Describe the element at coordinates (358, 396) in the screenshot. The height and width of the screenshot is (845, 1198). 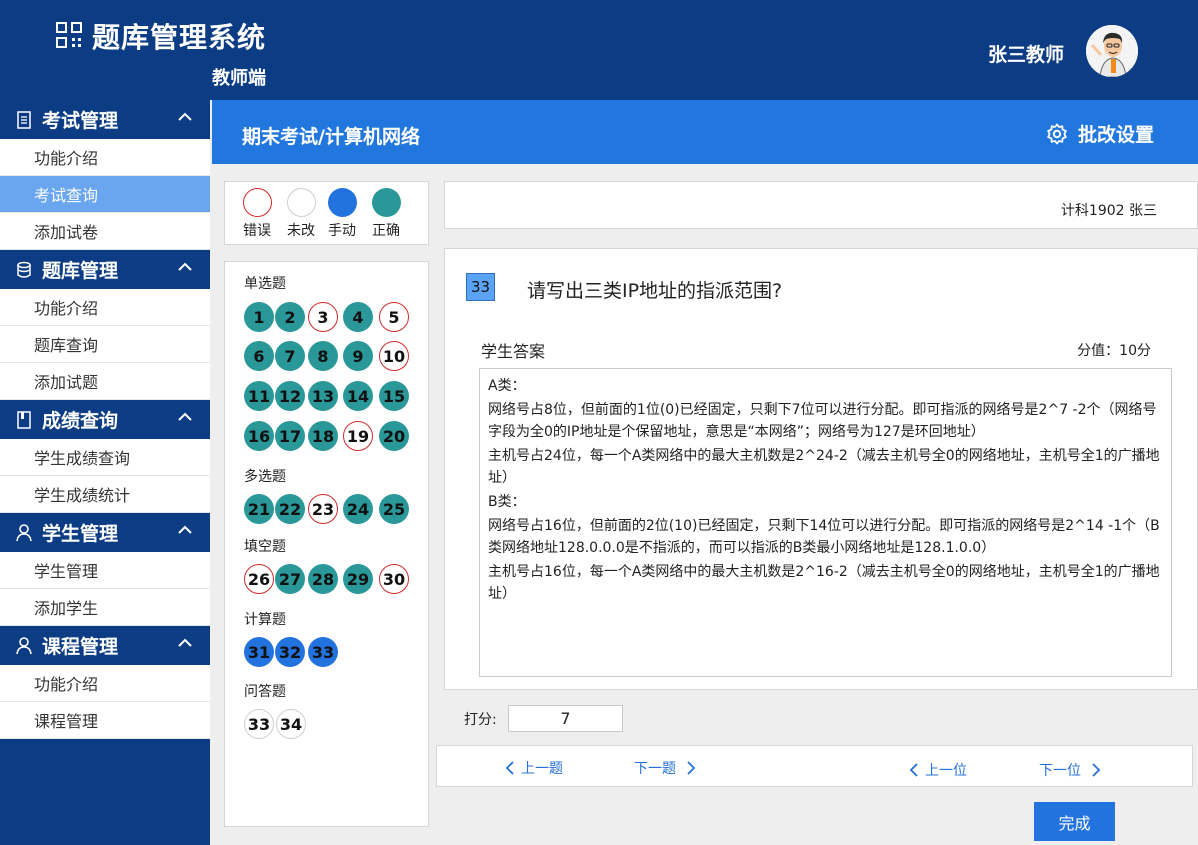
I see `question-button: 14` at that location.